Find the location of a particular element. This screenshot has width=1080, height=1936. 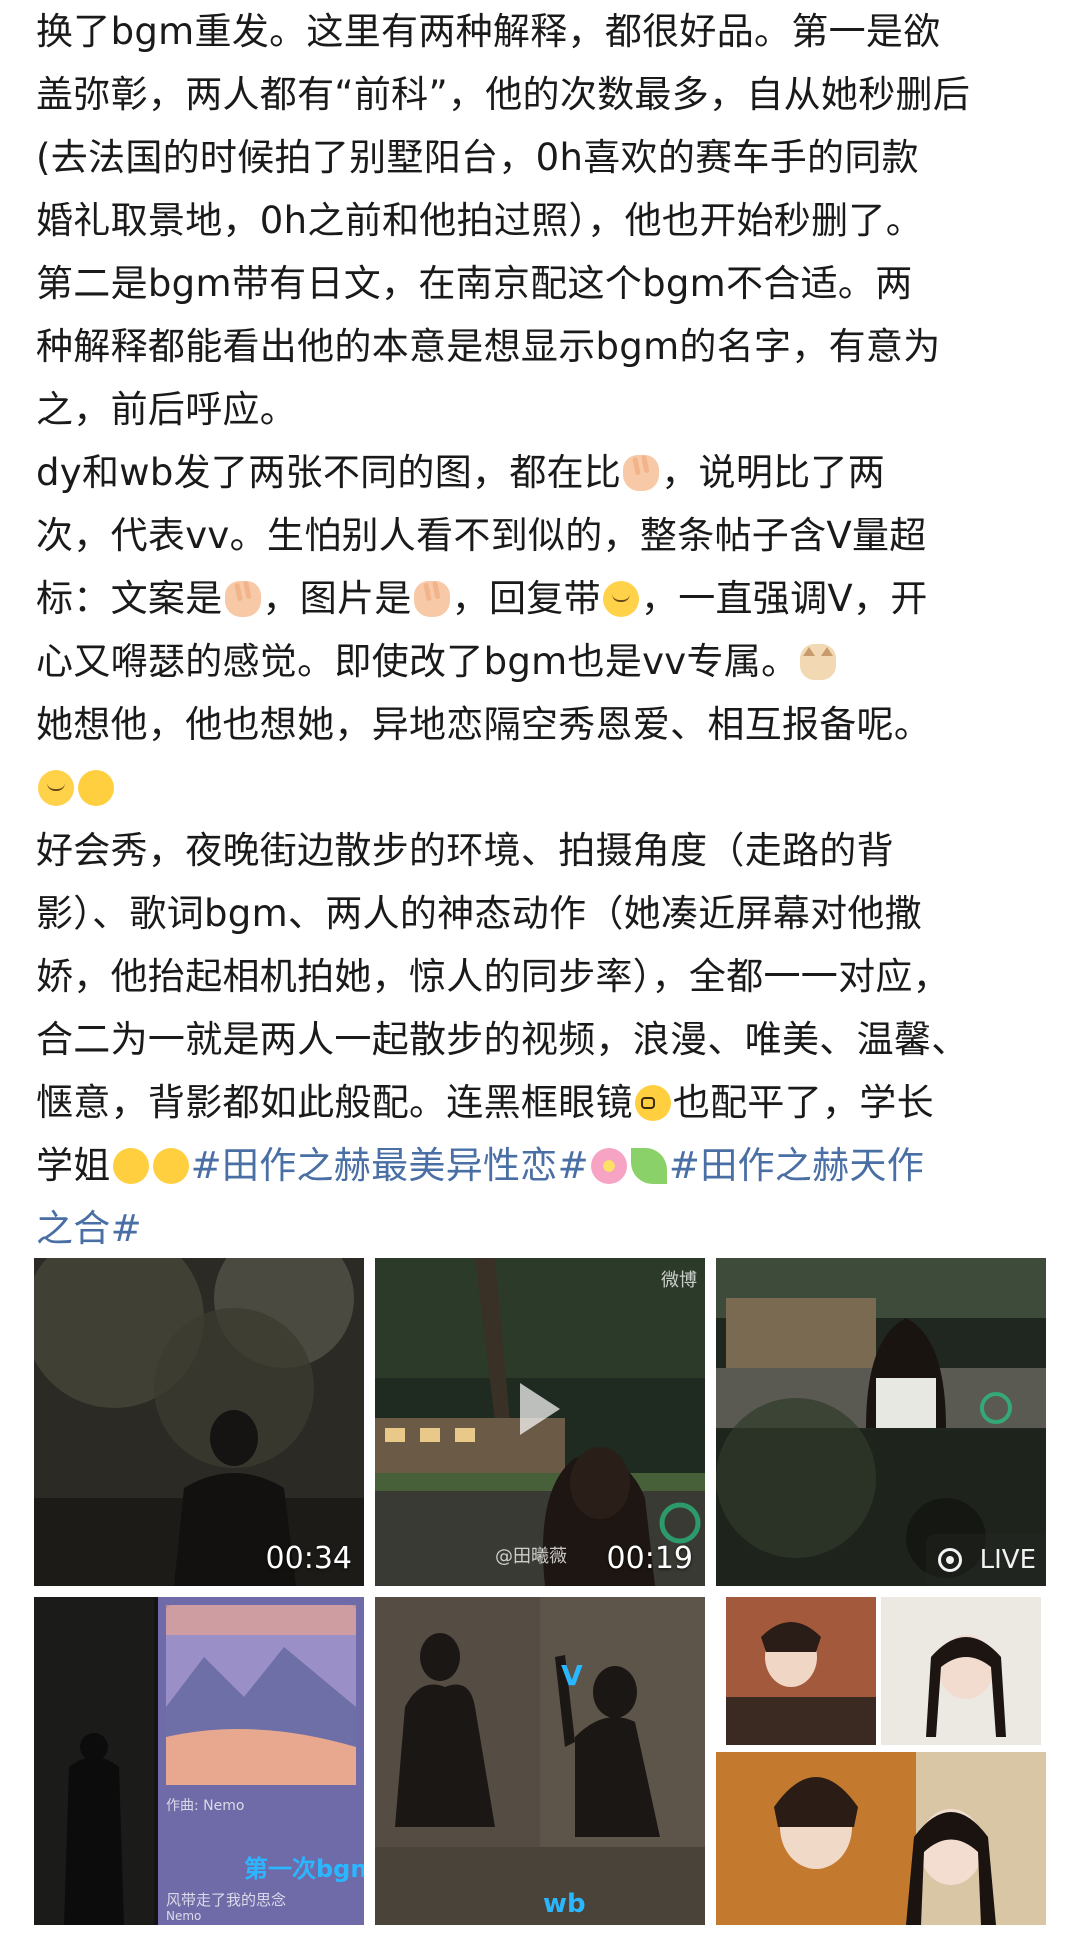

image-thumbnail is located at coordinates (881, 1761).